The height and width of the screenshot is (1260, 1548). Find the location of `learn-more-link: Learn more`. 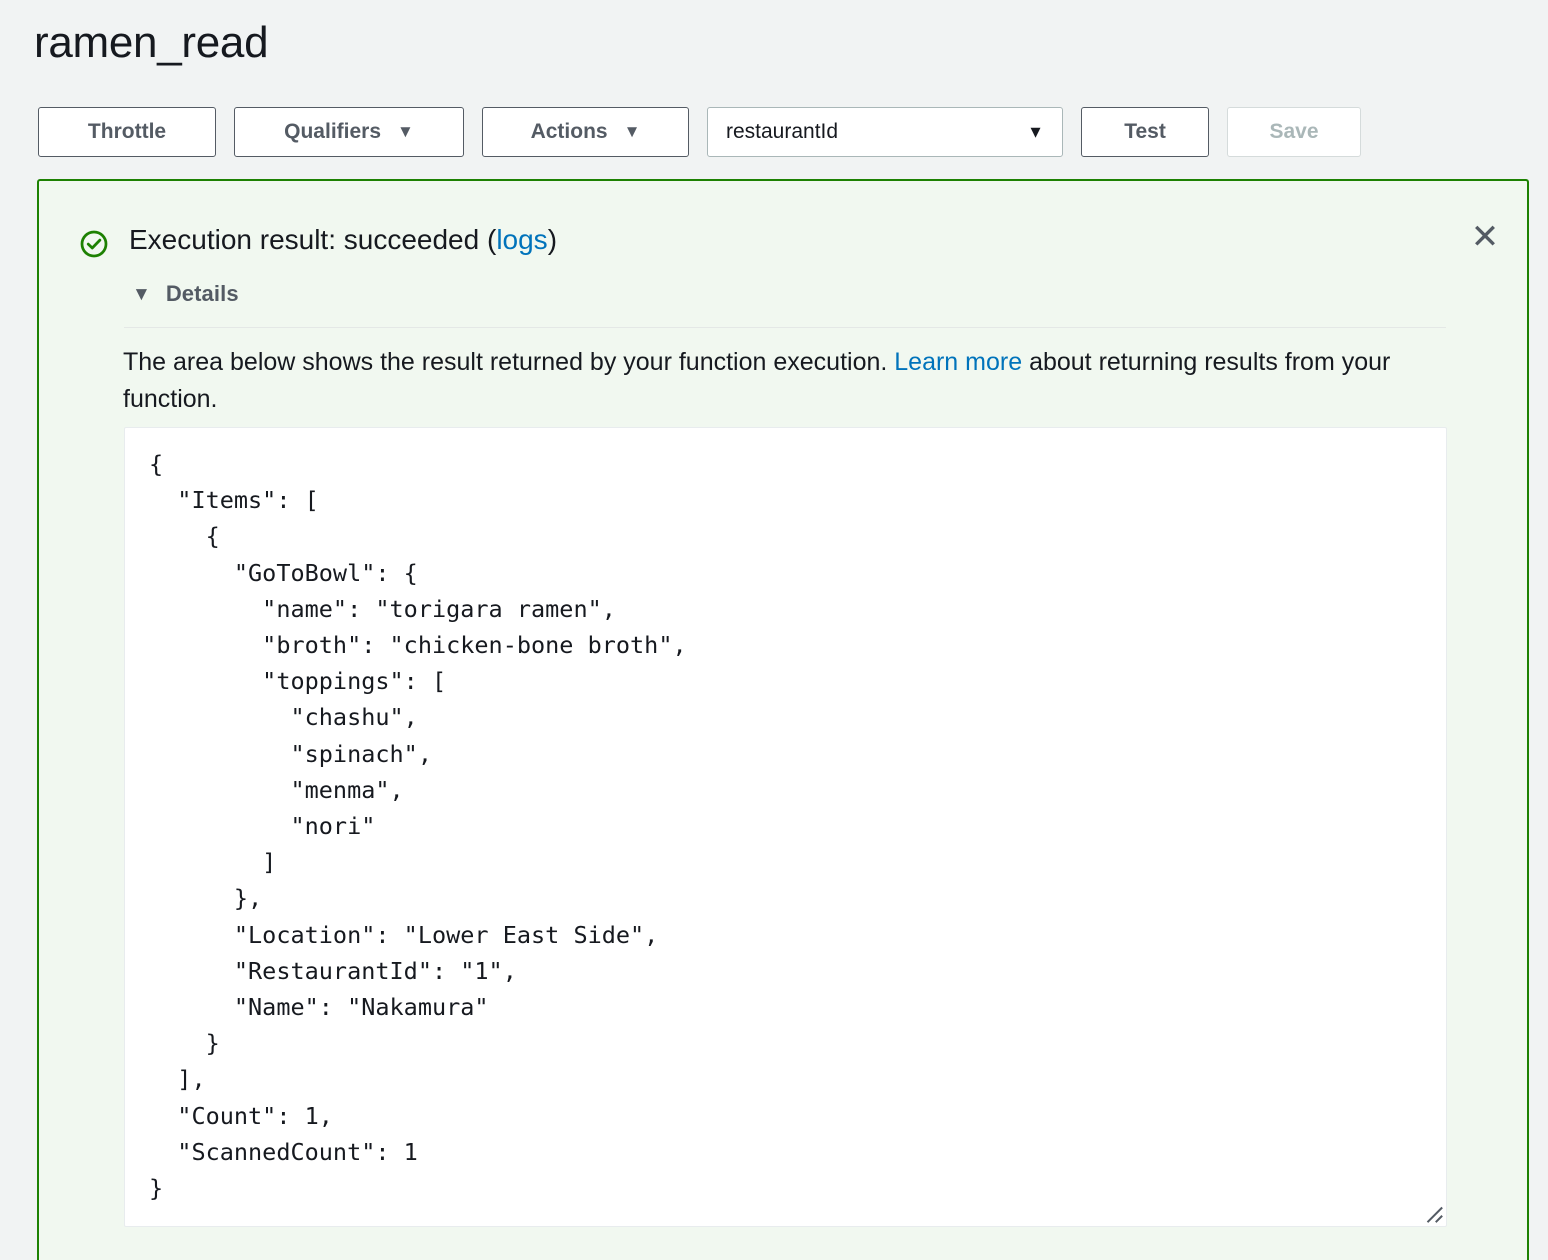

learn-more-link: Learn more is located at coordinates (958, 362).